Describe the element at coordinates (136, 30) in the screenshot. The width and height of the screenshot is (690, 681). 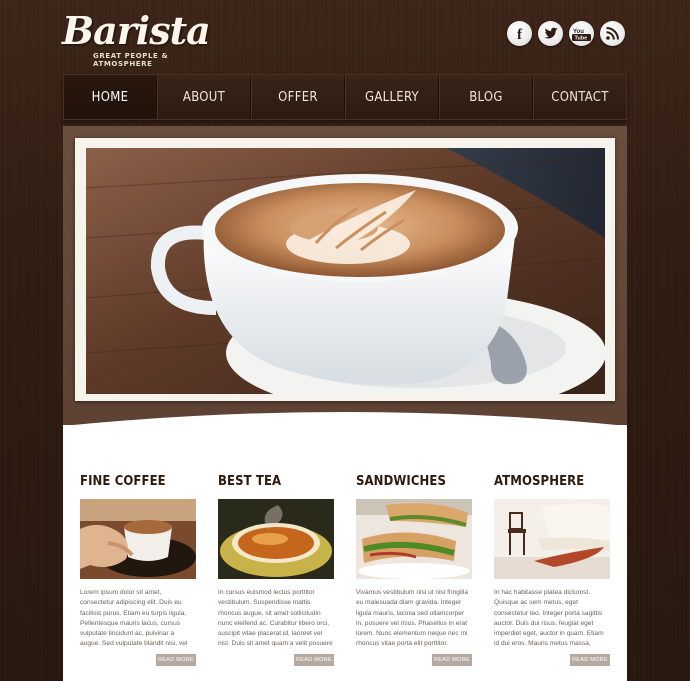
I see `logo-text: Barista` at that location.